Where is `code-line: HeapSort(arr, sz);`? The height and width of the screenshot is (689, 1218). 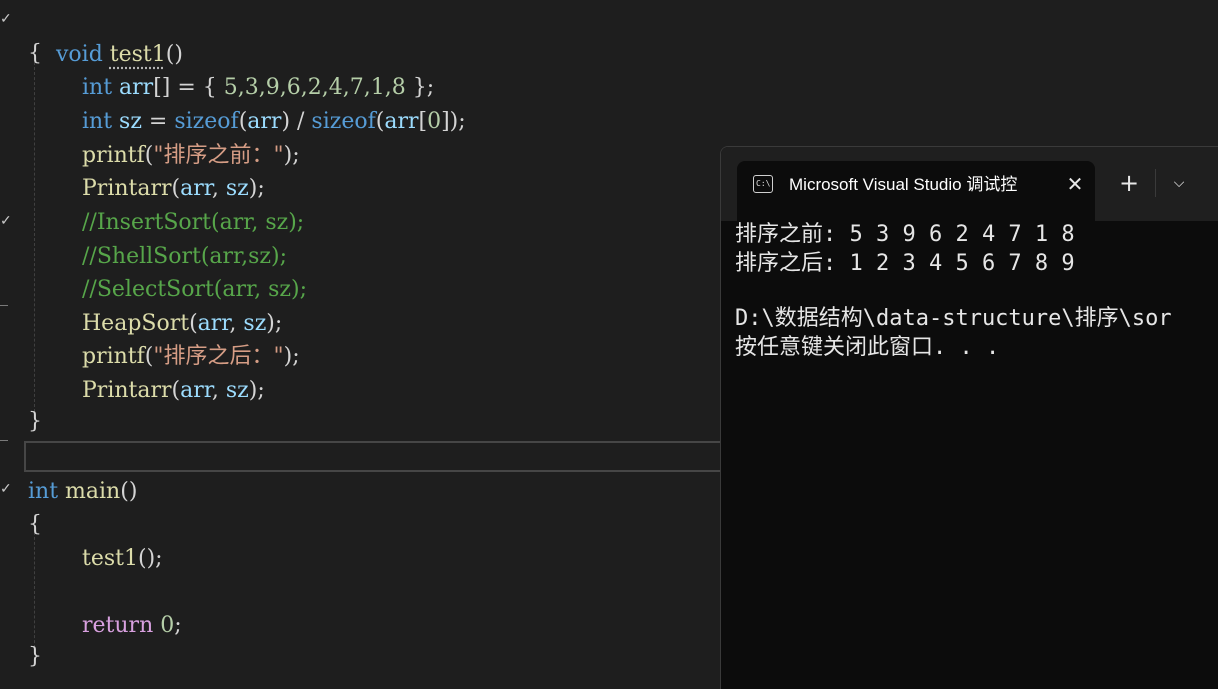
code-line: HeapSort(arr, sz); is located at coordinates (182, 324).